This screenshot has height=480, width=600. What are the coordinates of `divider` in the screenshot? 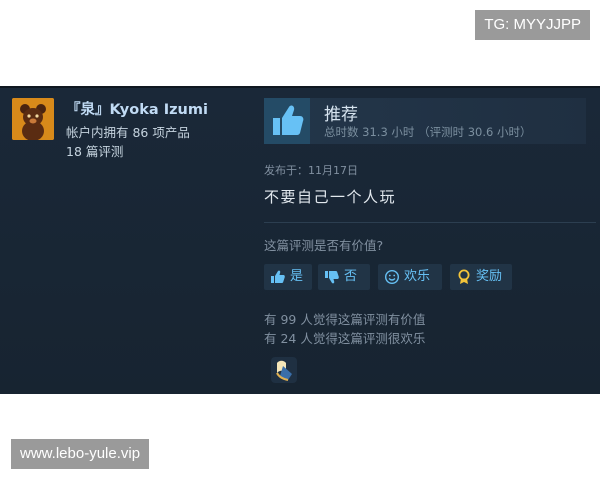 It's located at (430, 222).